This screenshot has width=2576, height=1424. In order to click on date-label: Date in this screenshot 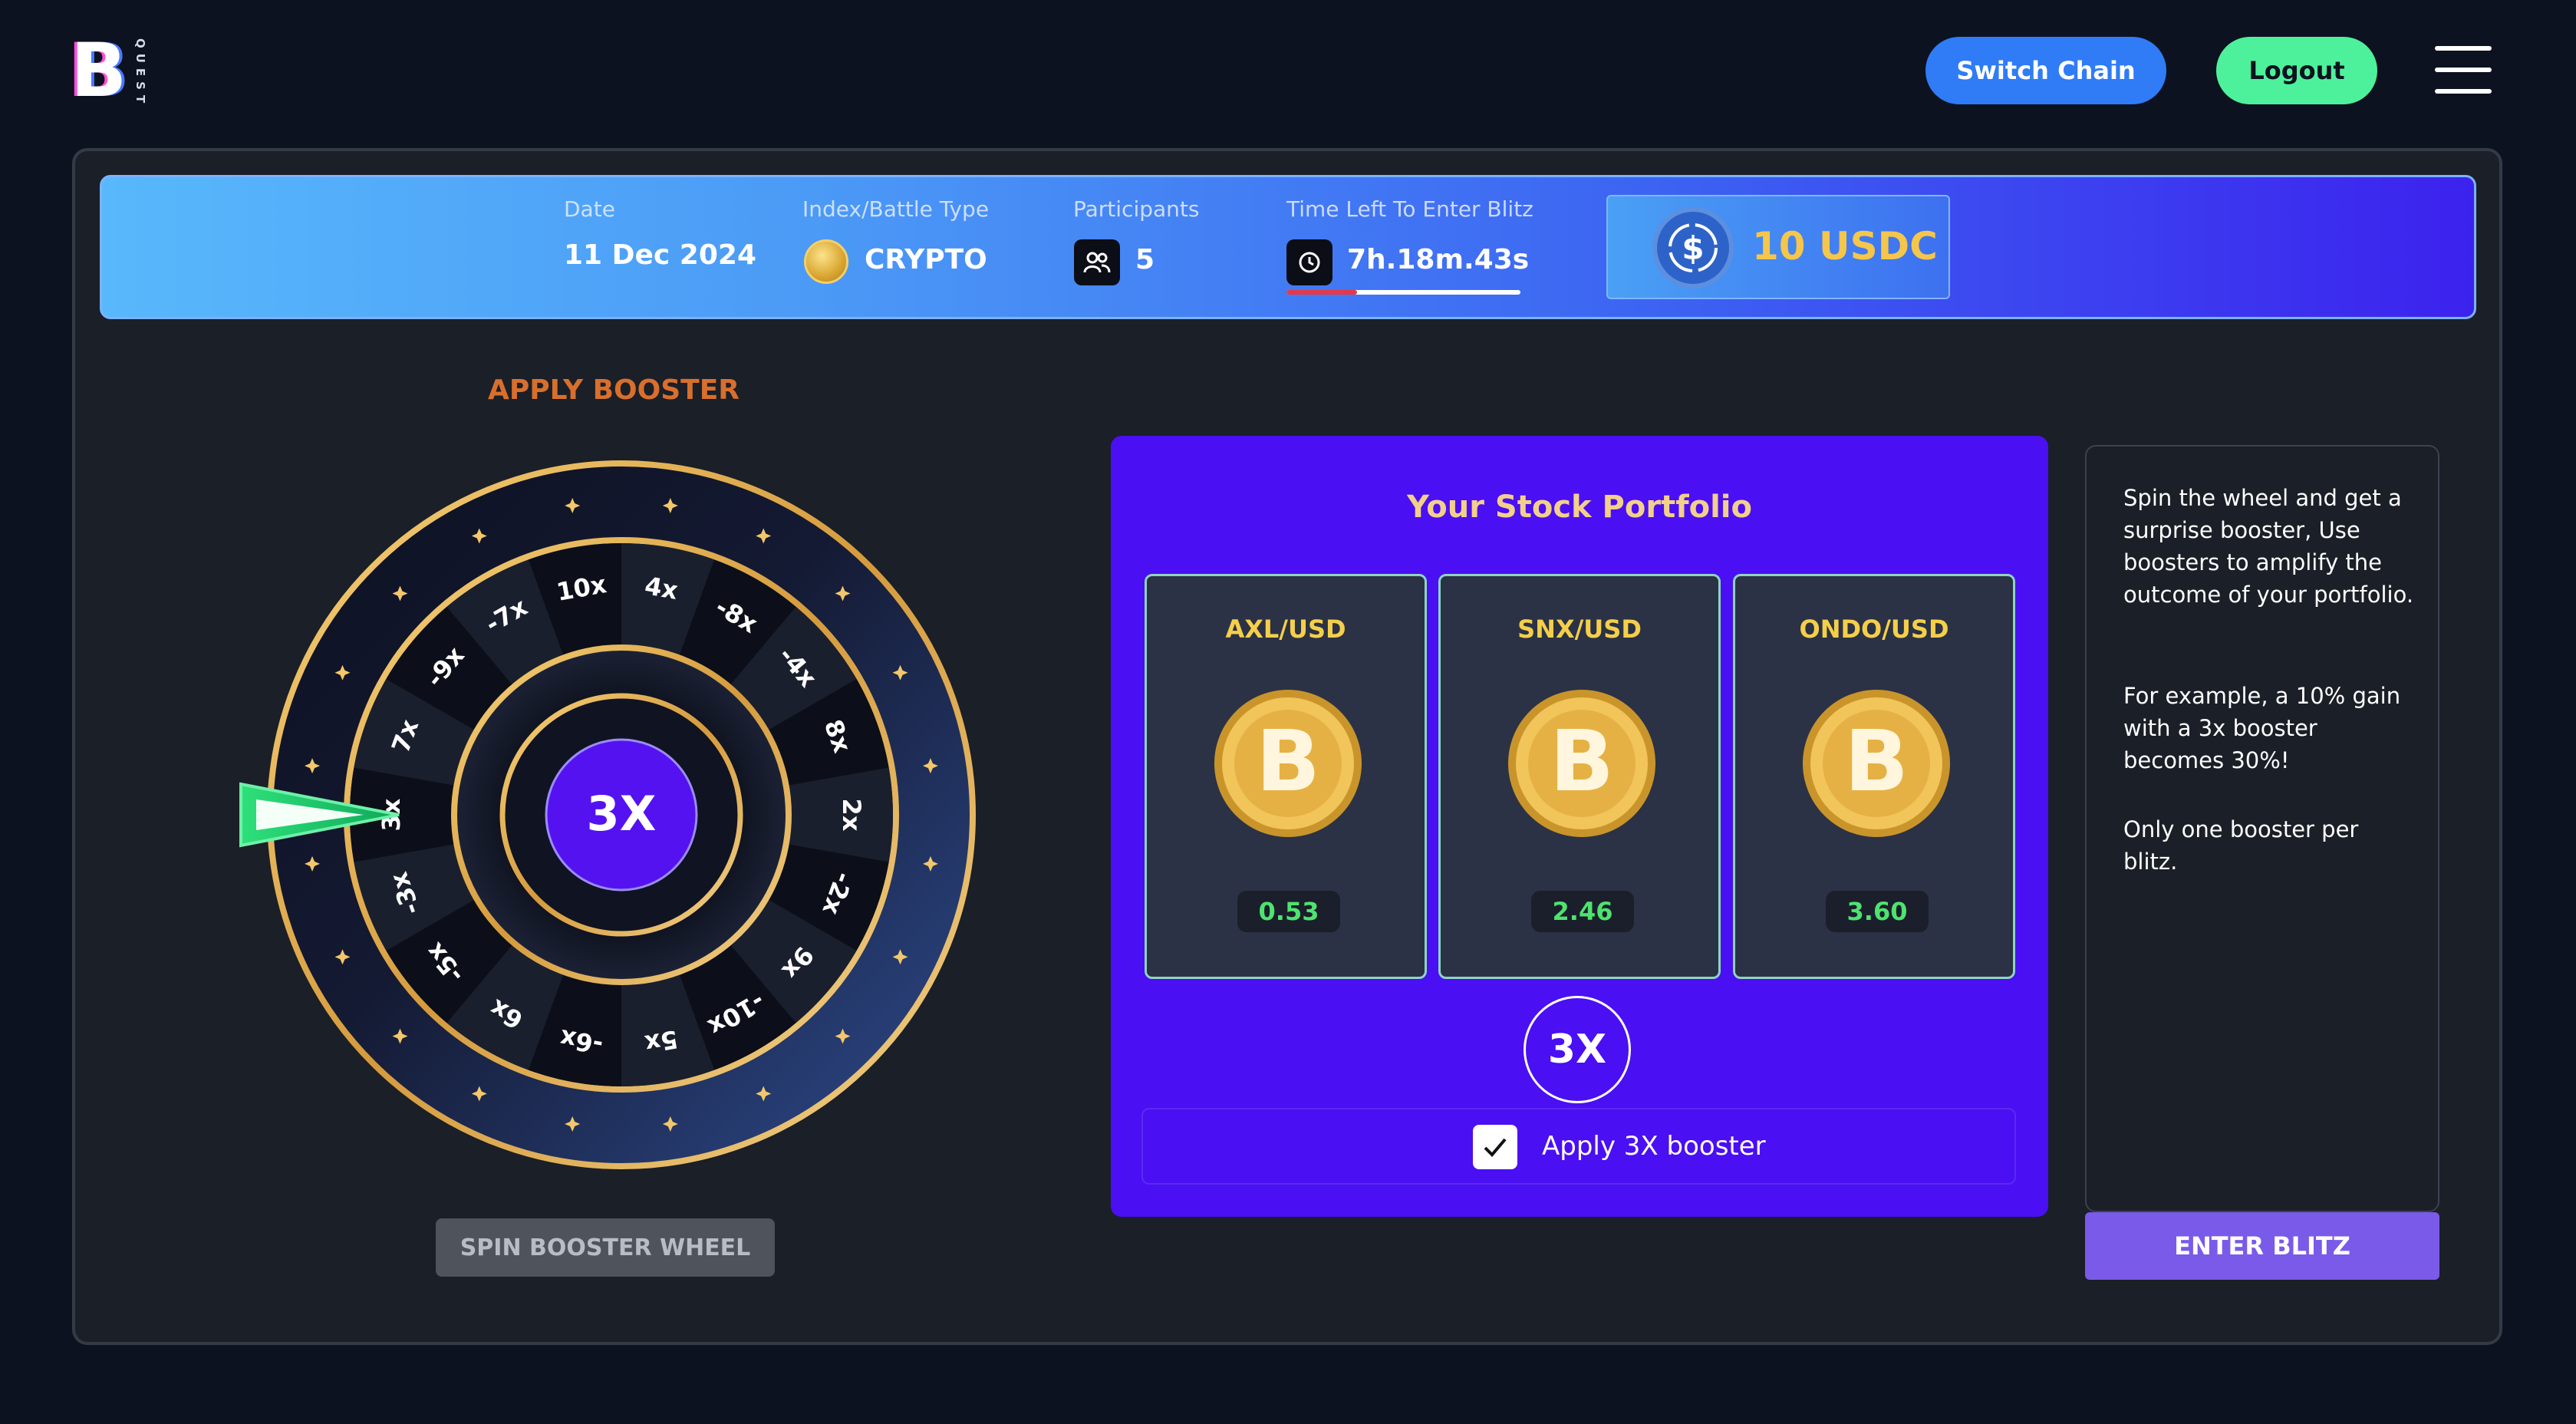, I will do `click(589, 209)`.